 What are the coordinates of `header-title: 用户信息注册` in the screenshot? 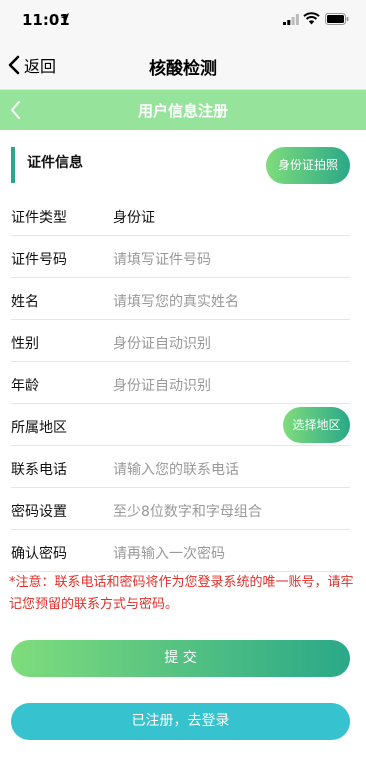 It's located at (182, 111).